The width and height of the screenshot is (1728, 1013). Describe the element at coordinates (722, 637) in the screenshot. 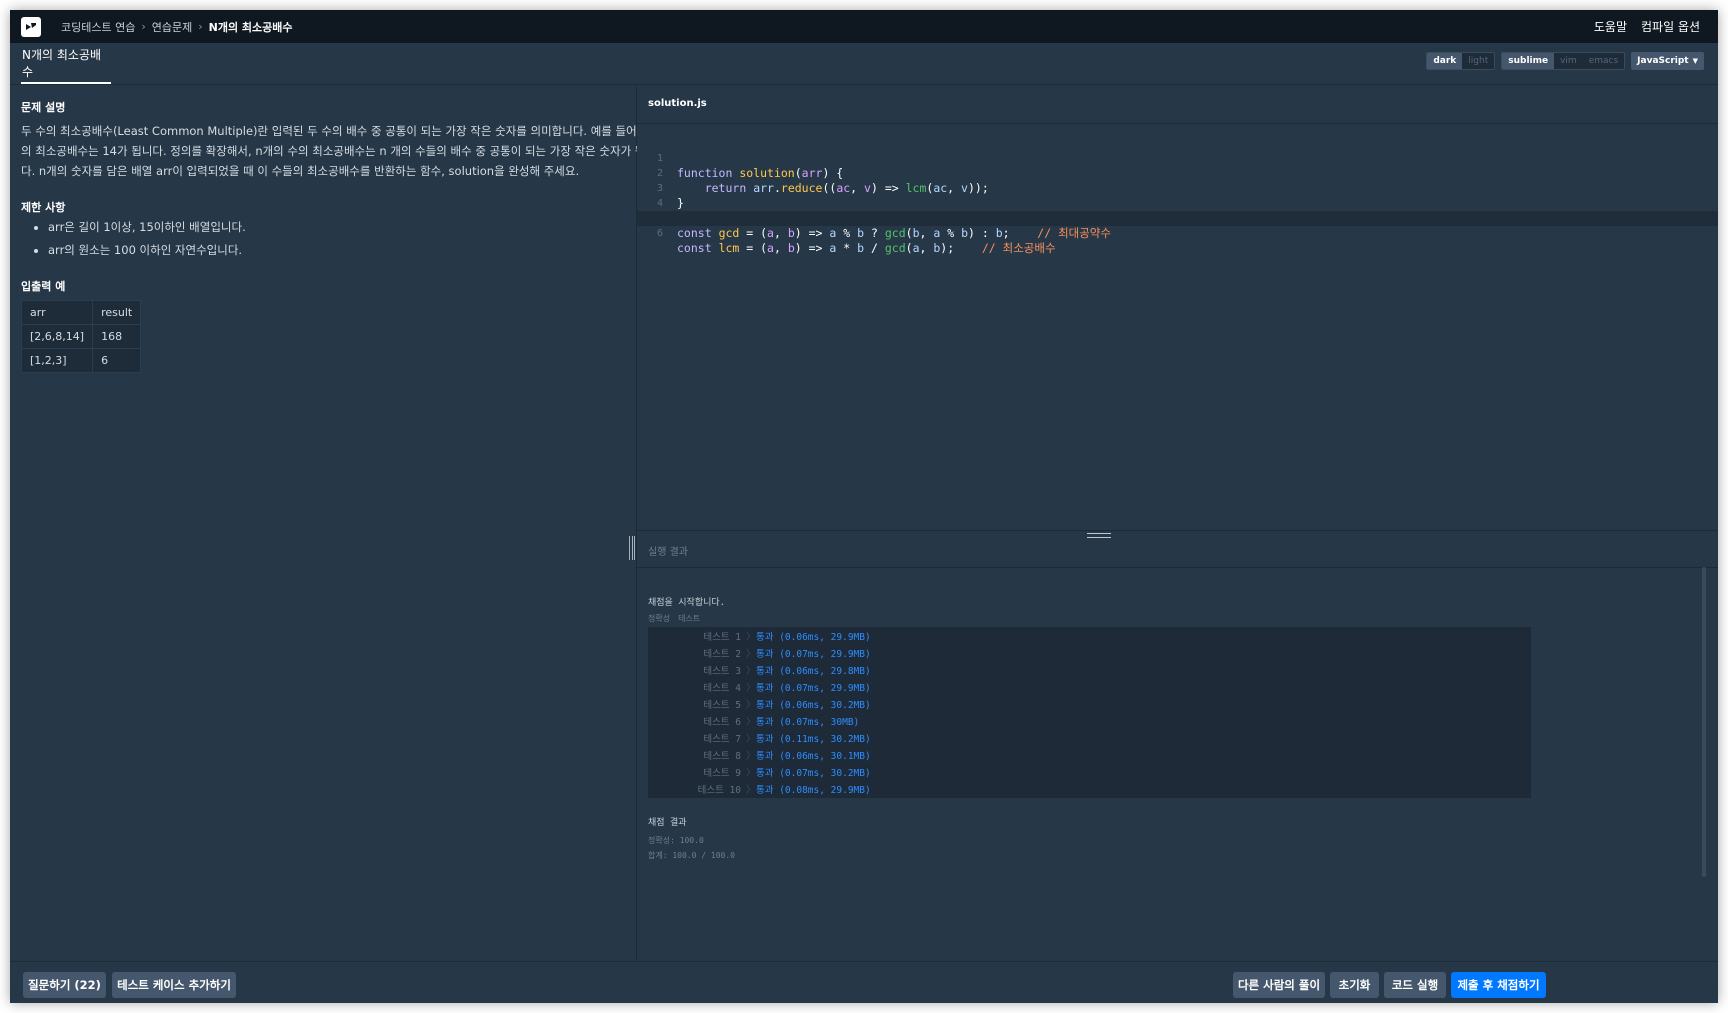

I see `test-name: 테스트 1` at that location.